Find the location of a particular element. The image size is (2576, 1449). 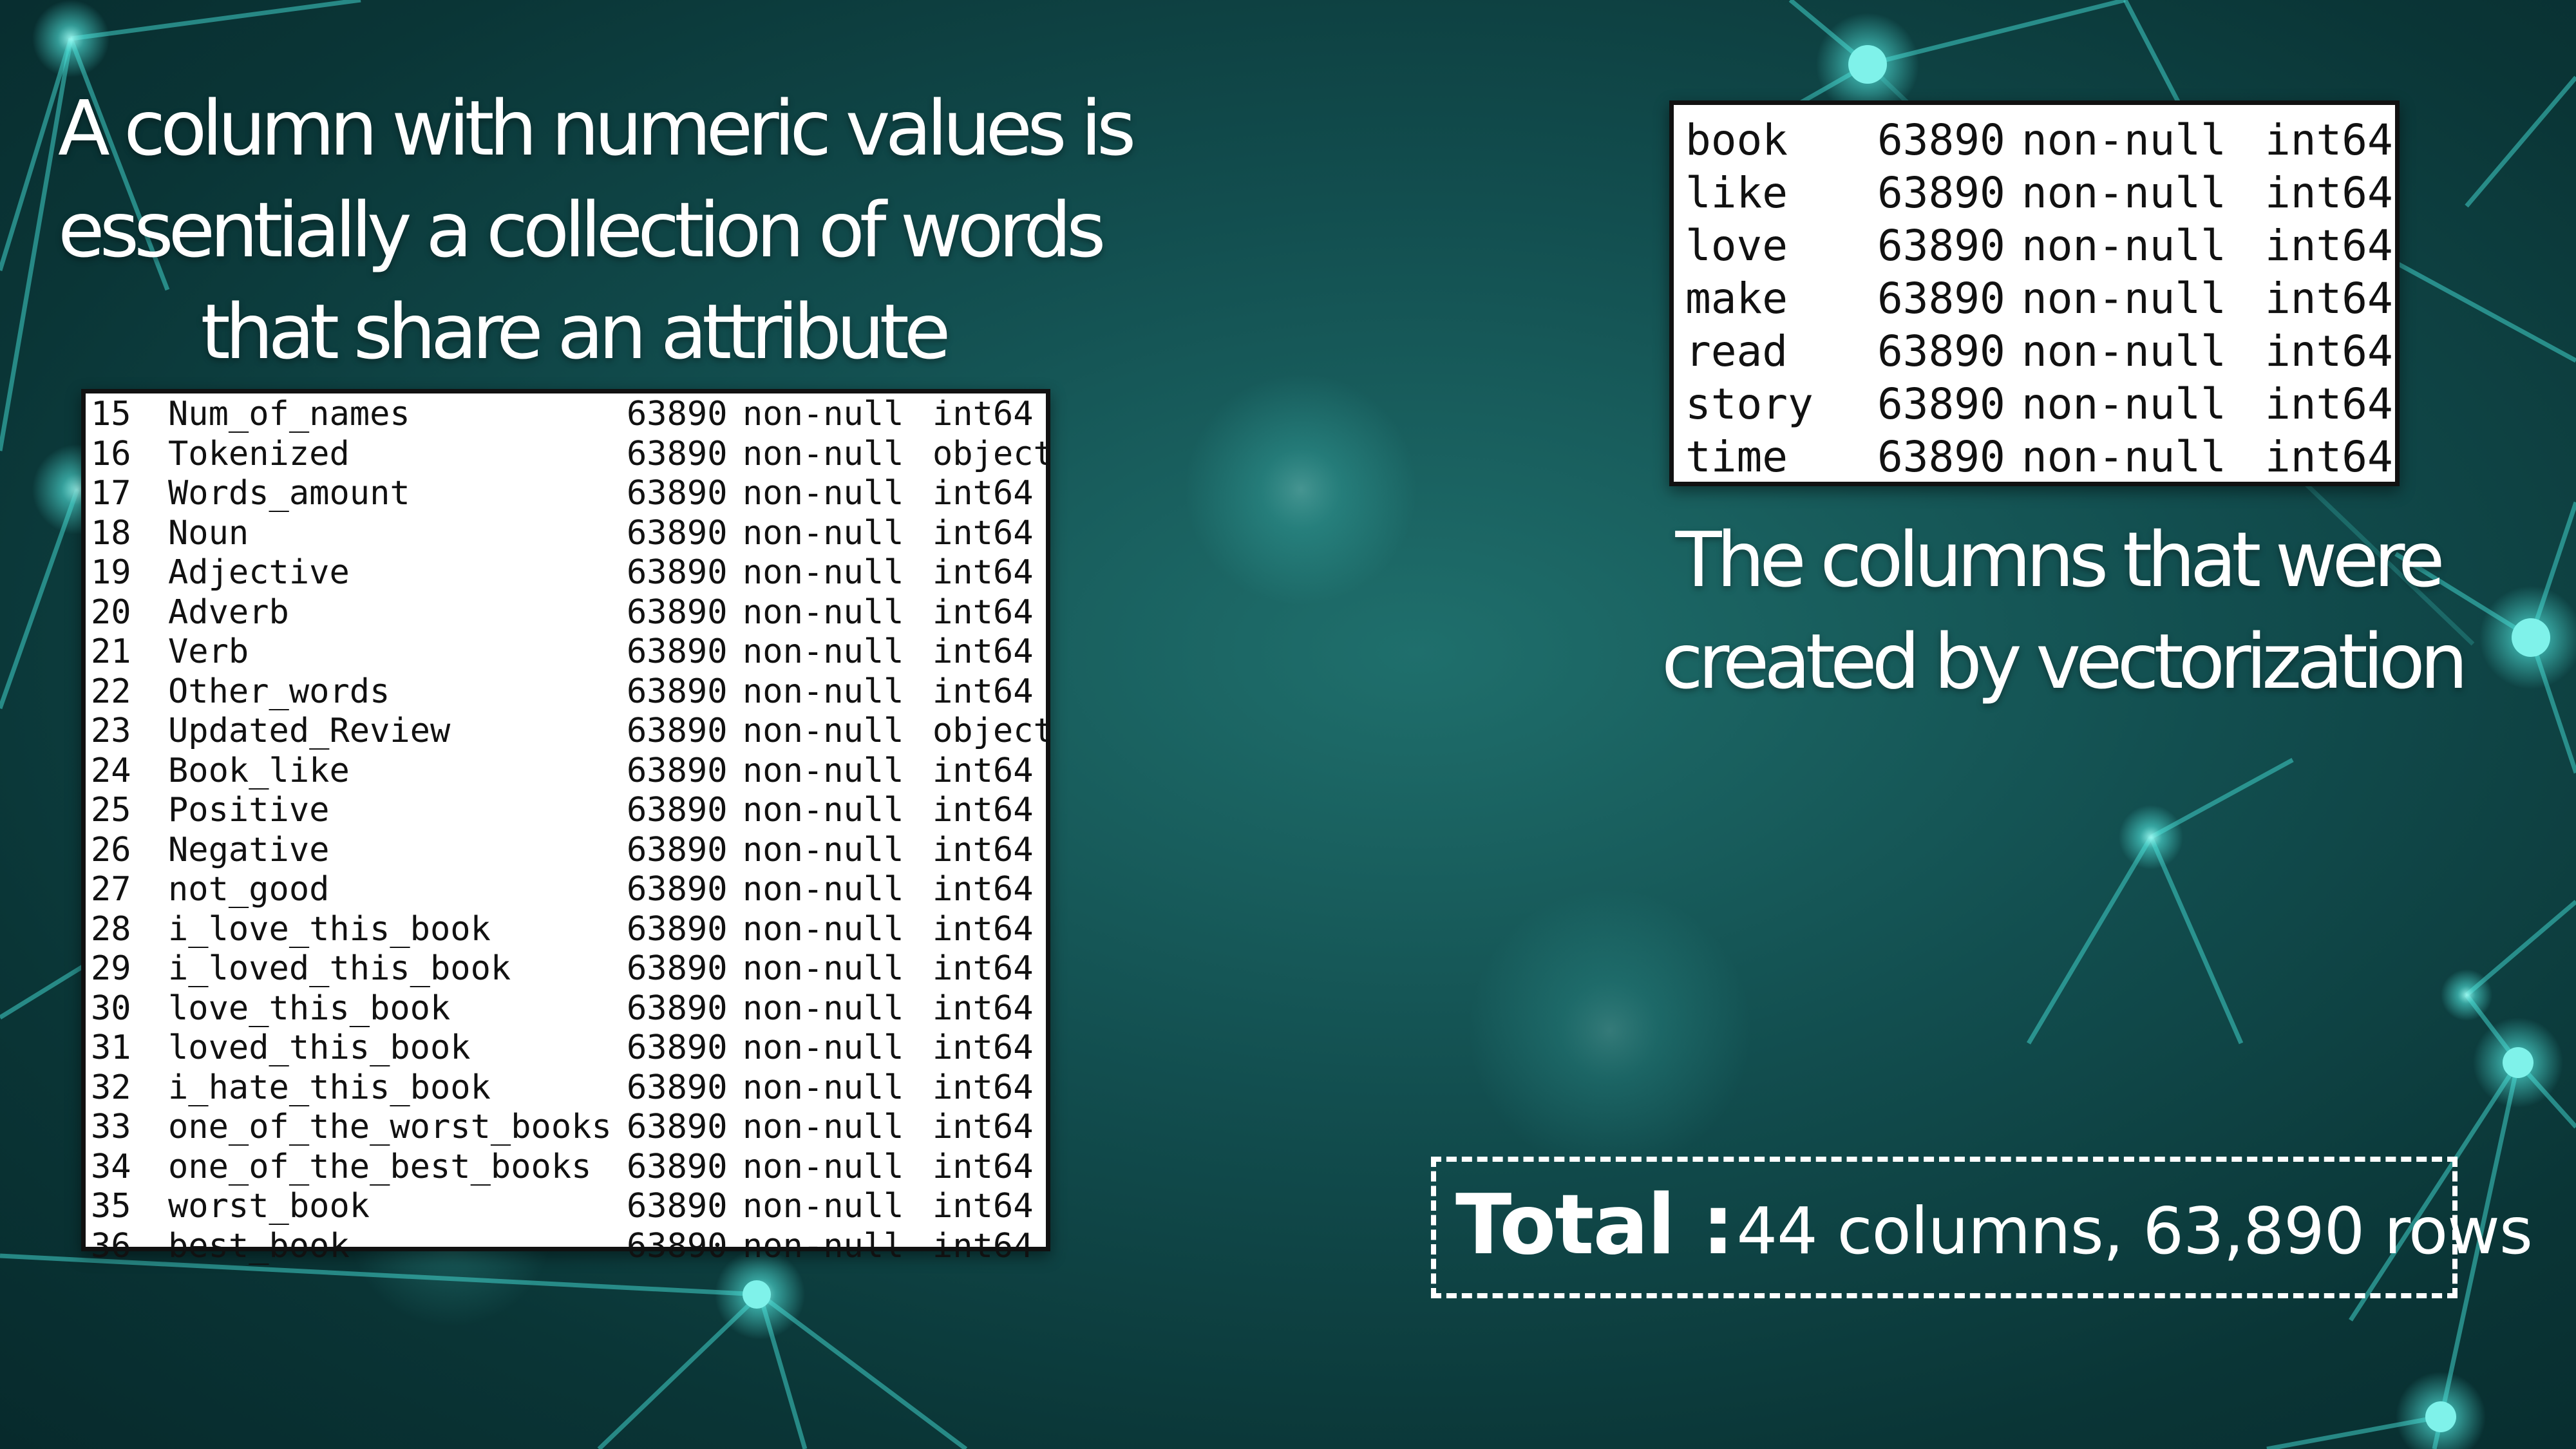

column-index: 20 is located at coordinates (111, 612).